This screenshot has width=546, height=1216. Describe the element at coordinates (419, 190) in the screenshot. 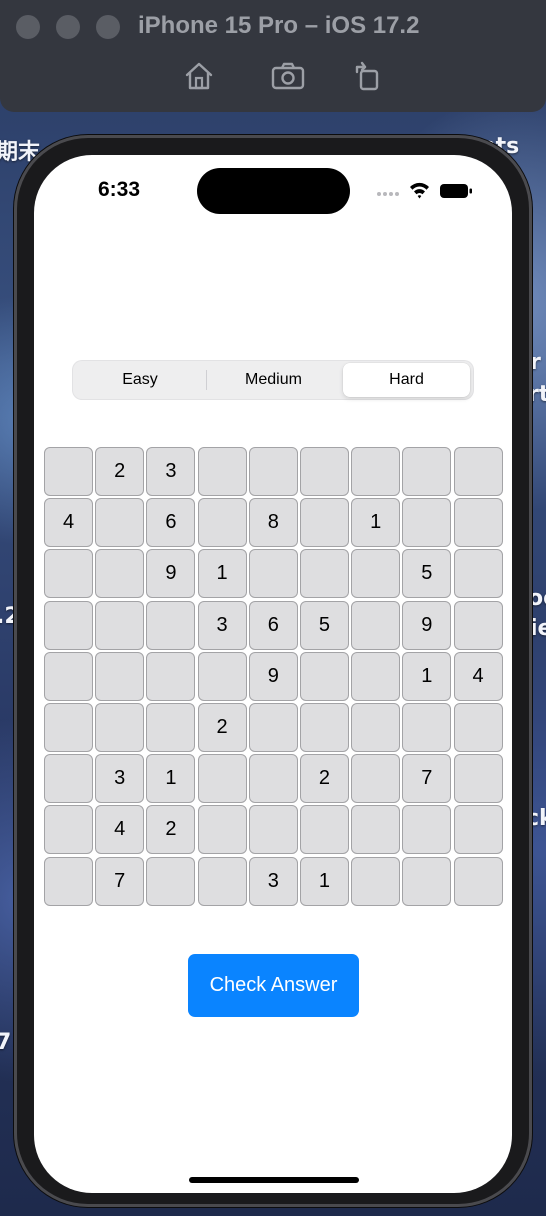

I see `wifi-icon` at that location.